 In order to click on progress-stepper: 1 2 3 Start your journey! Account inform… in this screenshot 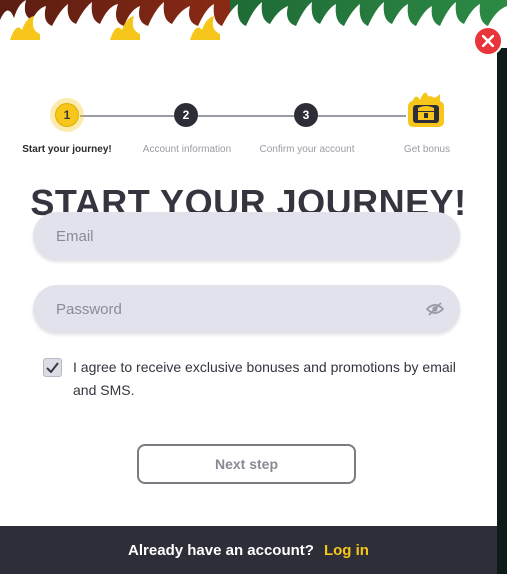, I will do `click(248, 130)`.